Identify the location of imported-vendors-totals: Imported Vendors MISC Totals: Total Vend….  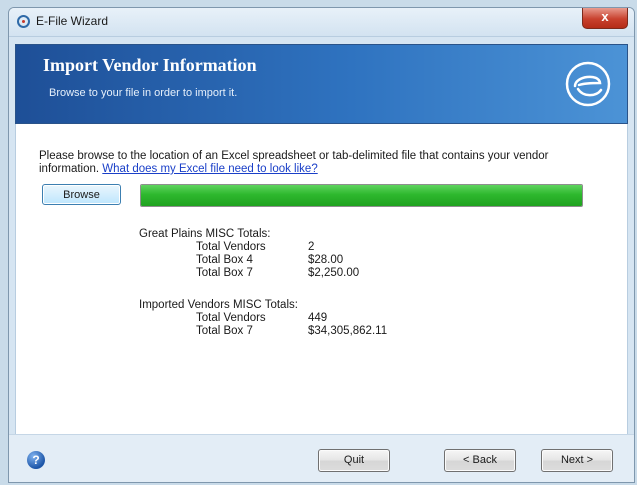
(263, 318).